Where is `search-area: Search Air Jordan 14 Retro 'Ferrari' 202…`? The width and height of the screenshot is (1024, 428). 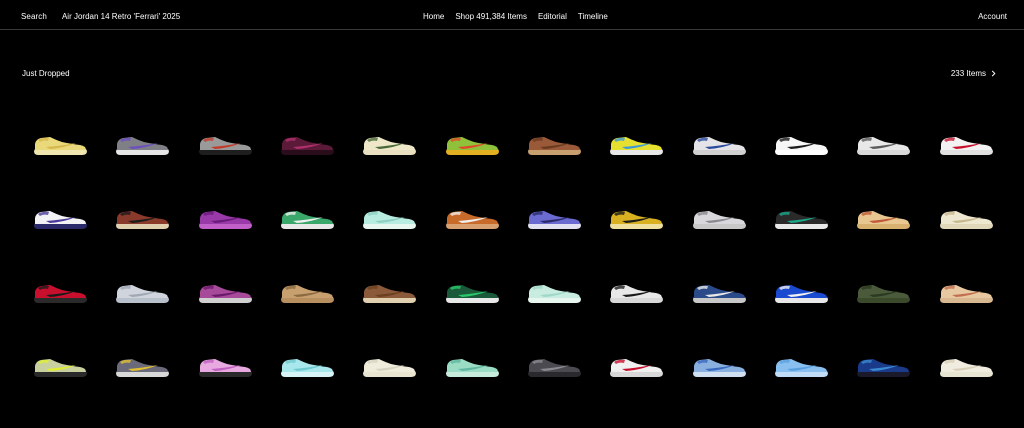 search-area: Search Air Jordan 14 Retro 'Ferrari' 202… is located at coordinates (100, 16).